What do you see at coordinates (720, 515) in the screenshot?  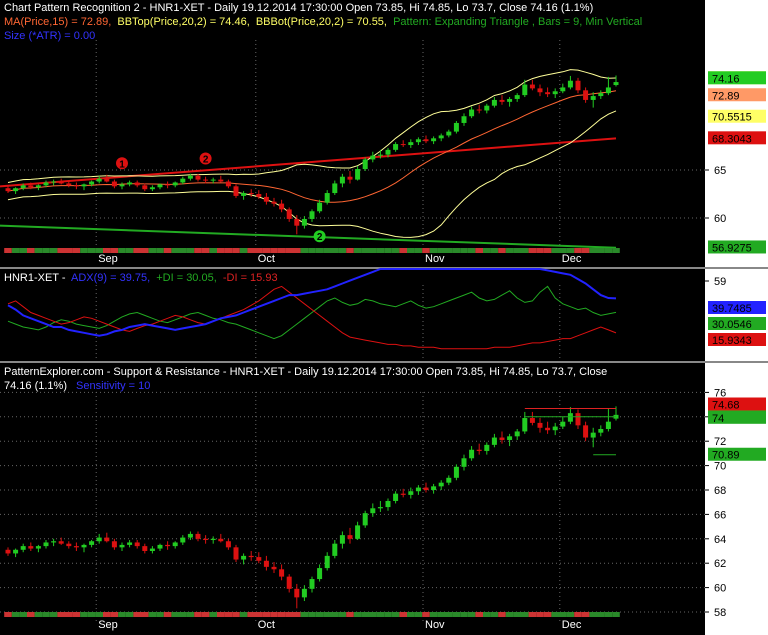 I see `sr-y-tick: 66` at bounding box center [720, 515].